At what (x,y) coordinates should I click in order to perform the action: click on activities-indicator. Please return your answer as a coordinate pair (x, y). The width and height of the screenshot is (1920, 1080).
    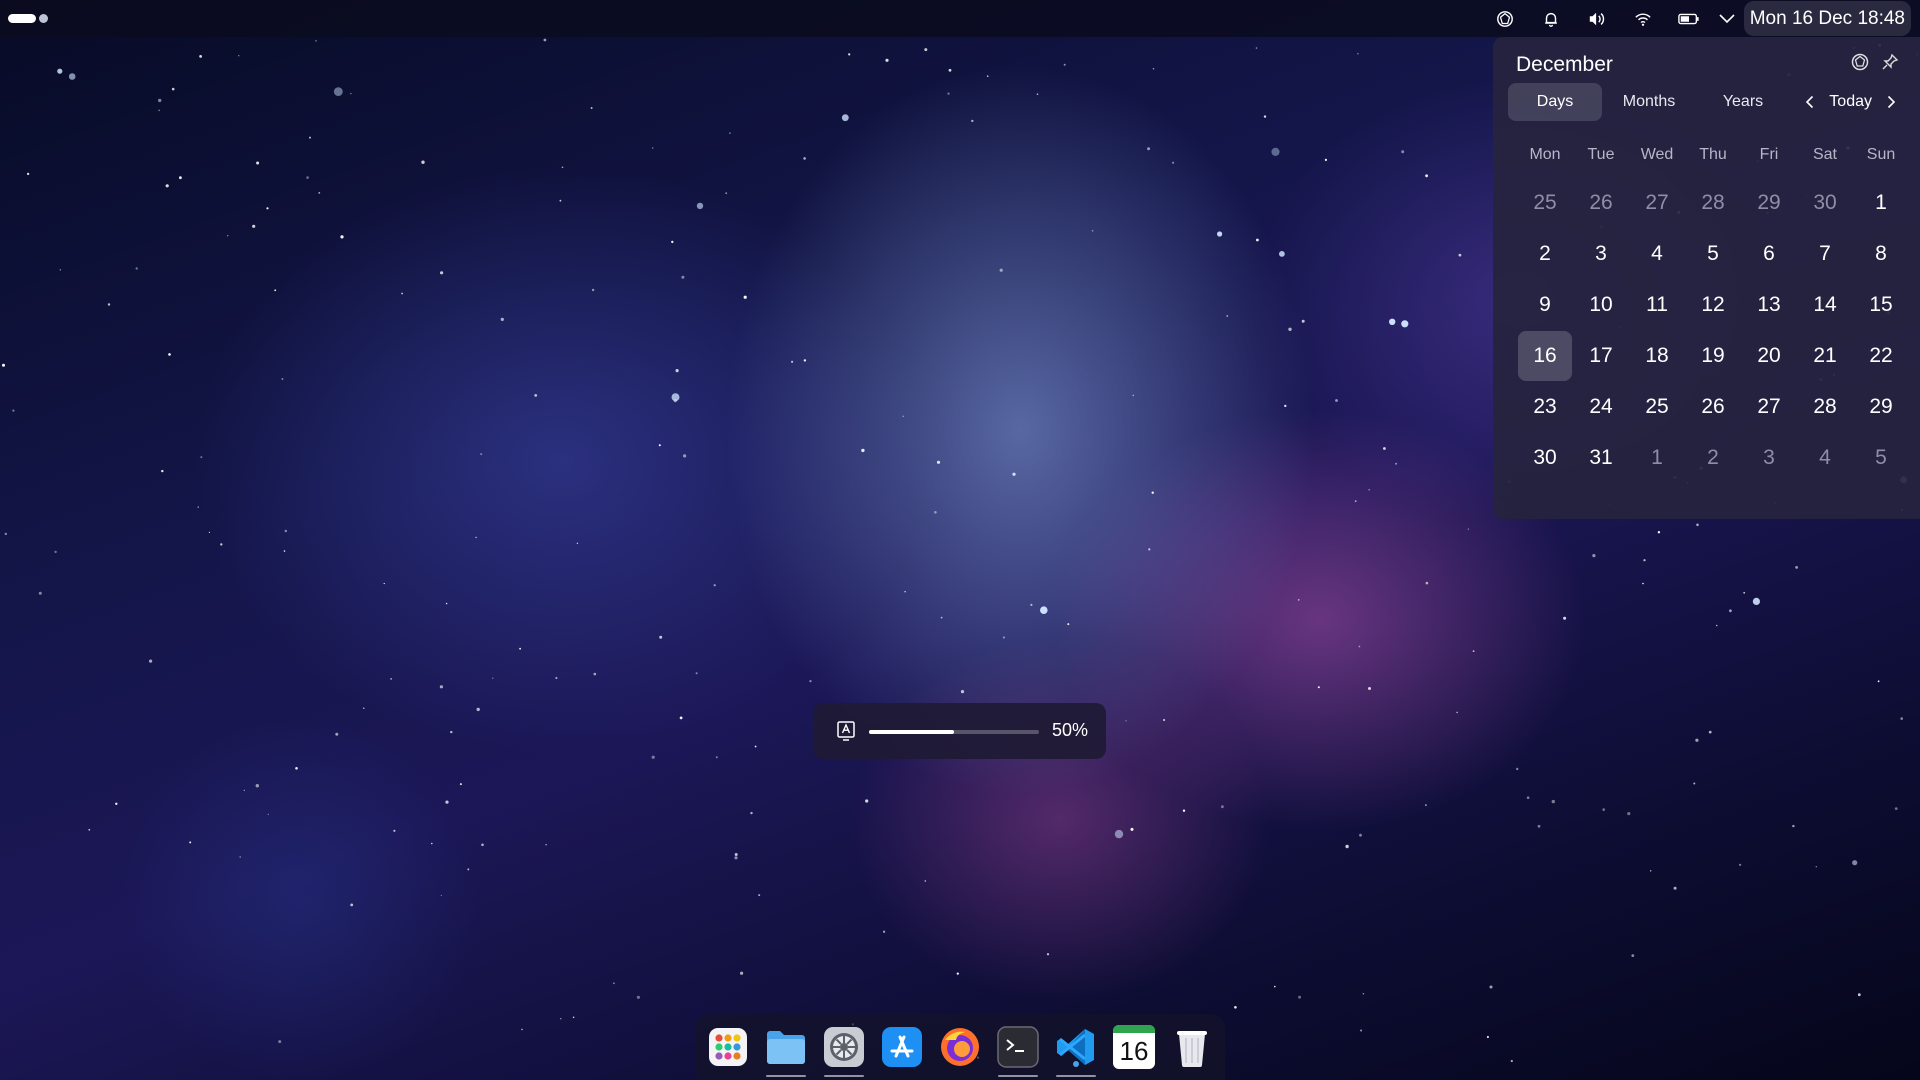
    Looking at the image, I should click on (28, 18).